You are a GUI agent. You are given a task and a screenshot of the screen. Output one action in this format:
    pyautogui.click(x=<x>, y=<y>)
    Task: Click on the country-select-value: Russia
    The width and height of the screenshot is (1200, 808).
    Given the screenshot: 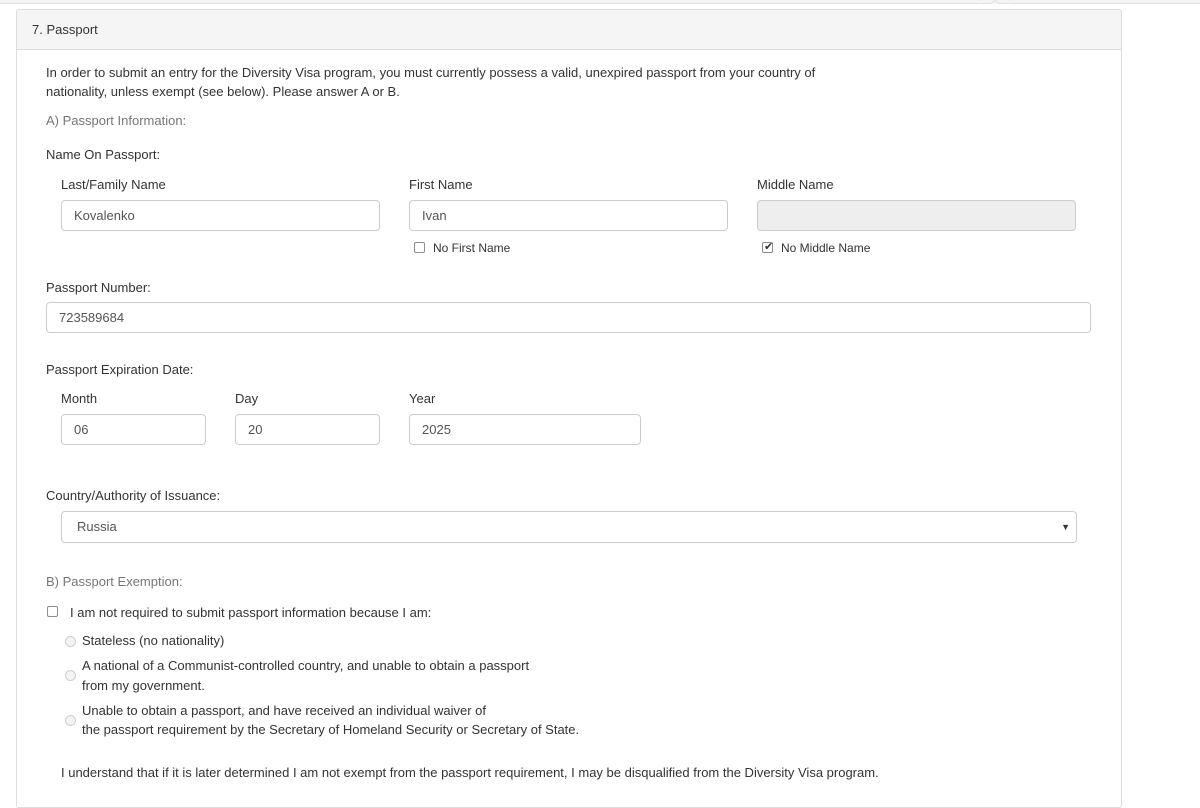 What is the action you would take?
    pyautogui.click(x=97, y=526)
    